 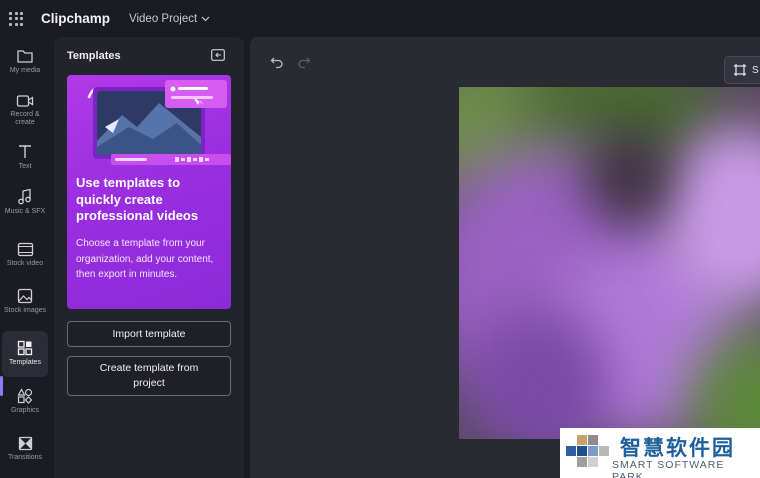 What do you see at coordinates (25, 263) in the screenshot?
I see `rail-label: Stock video` at bounding box center [25, 263].